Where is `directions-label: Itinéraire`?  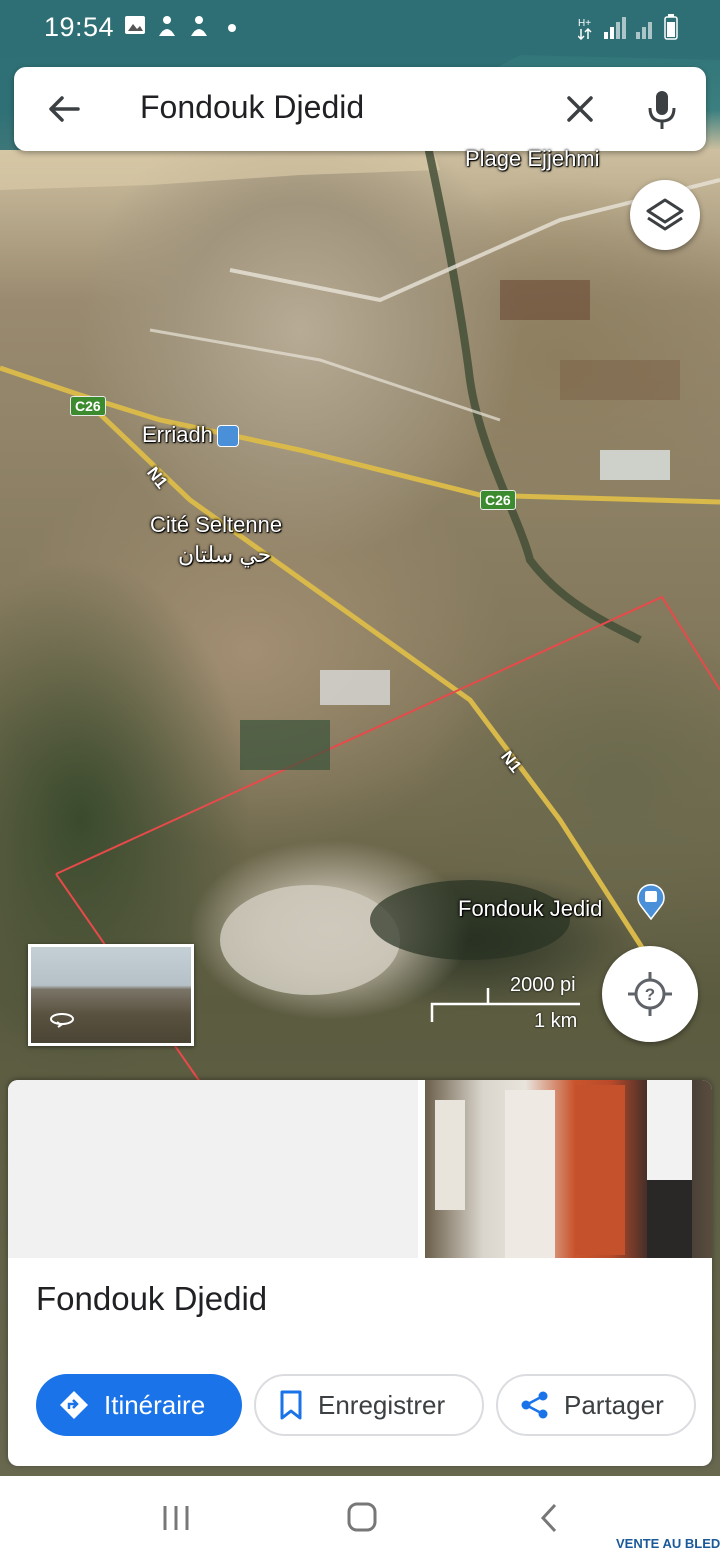 directions-label: Itinéraire is located at coordinates (155, 1404).